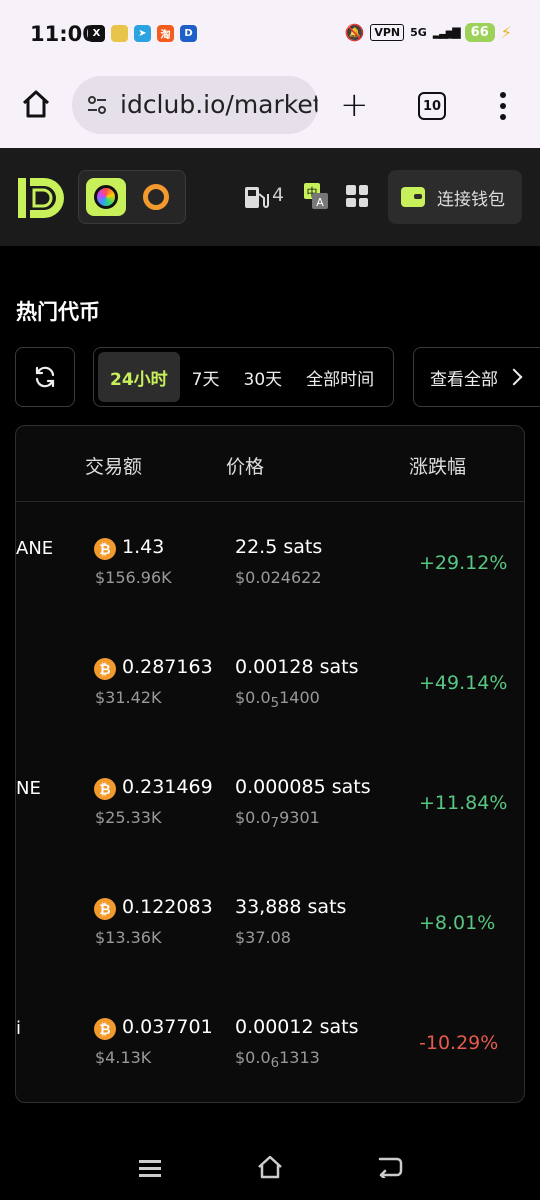 The width and height of the screenshot is (540, 1200). I want to click on app-notification-icon-2: D, so click(188, 33).